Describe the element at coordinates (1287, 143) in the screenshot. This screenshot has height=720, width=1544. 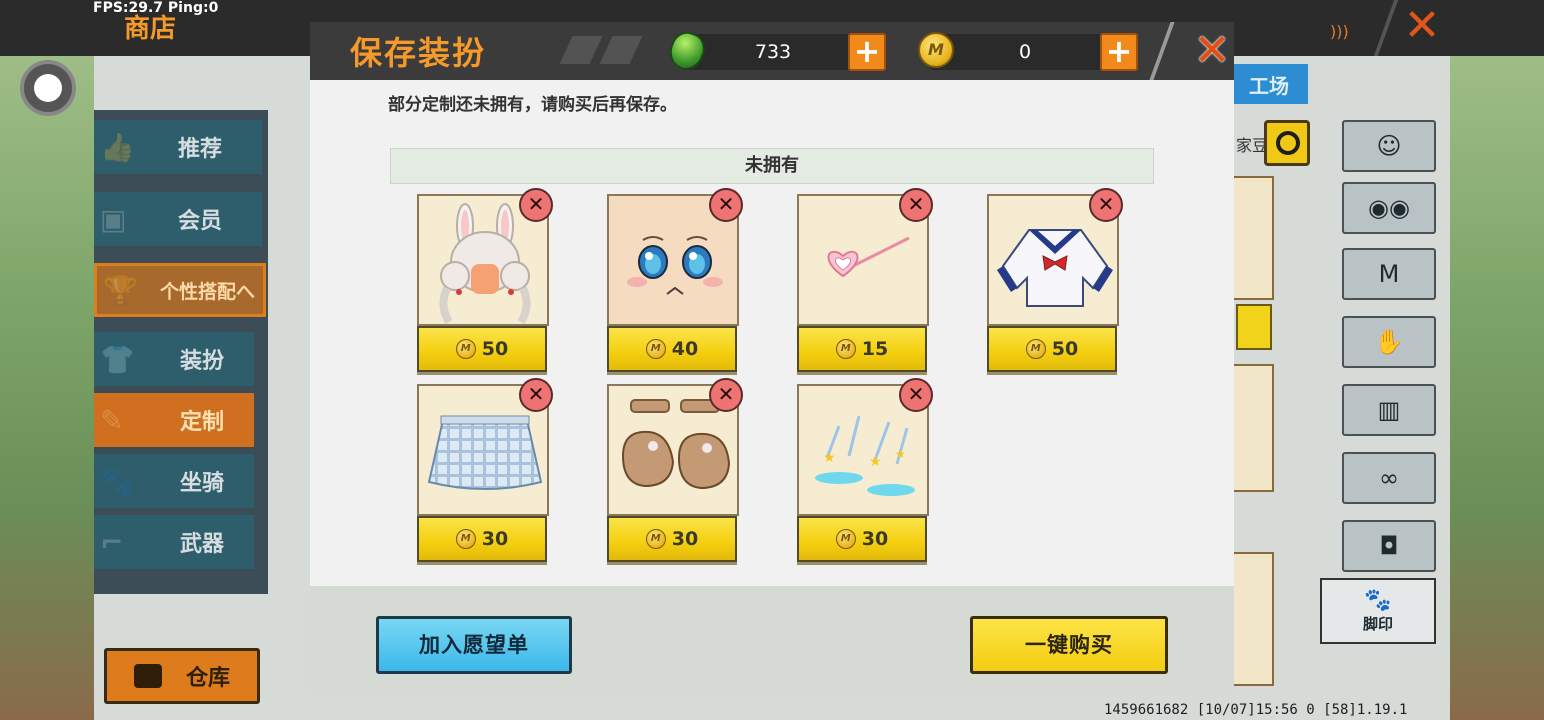
I see `search-icon` at that location.